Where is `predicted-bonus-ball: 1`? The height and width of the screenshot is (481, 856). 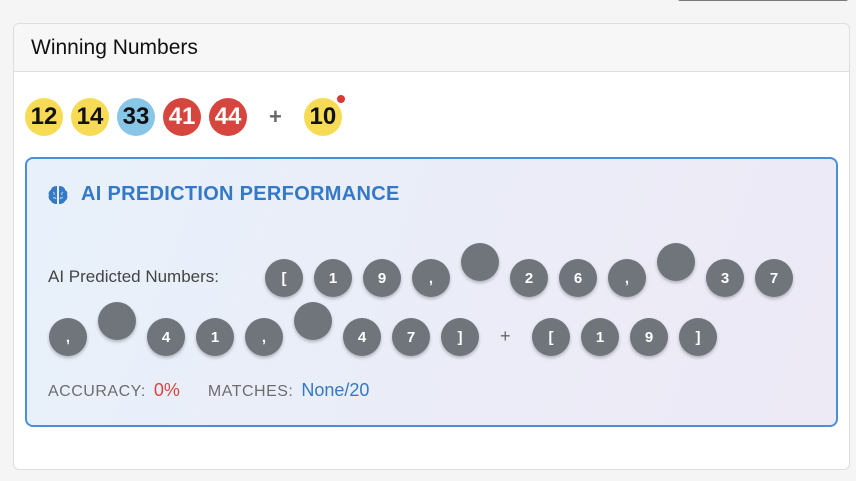 predicted-bonus-ball: 1 is located at coordinates (600, 337).